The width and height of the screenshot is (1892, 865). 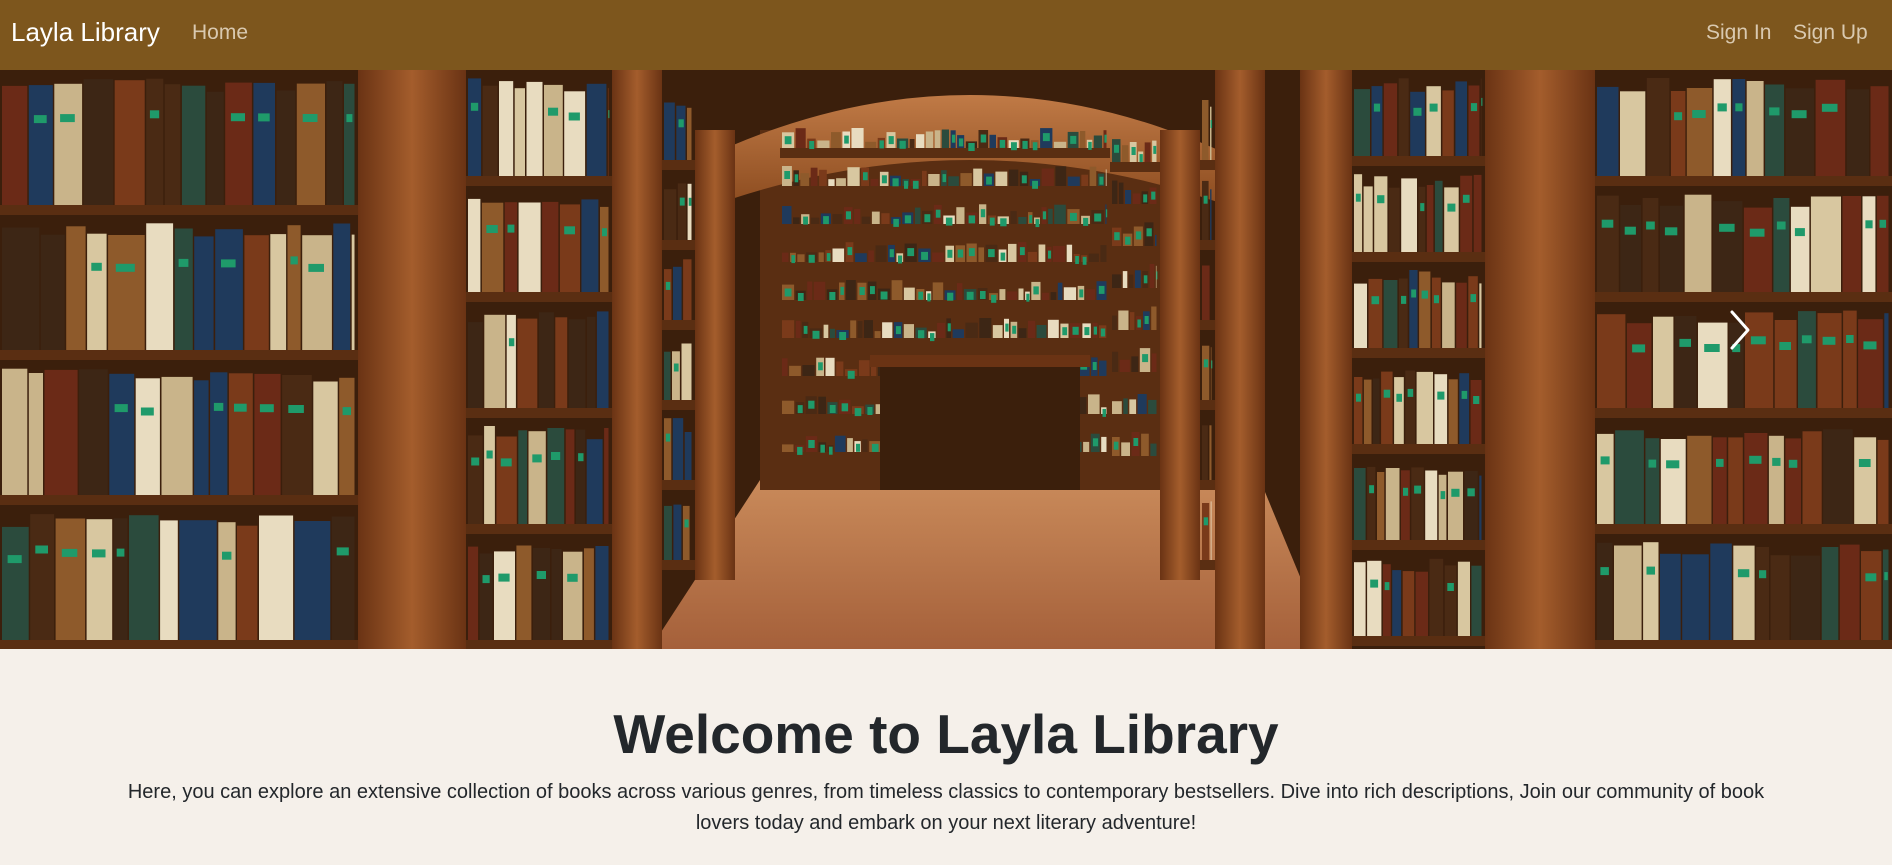 What do you see at coordinates (1830, 33) in the screenshot?
I see `sign-up-link: Sign Up` at bounding box center [1830, 33].